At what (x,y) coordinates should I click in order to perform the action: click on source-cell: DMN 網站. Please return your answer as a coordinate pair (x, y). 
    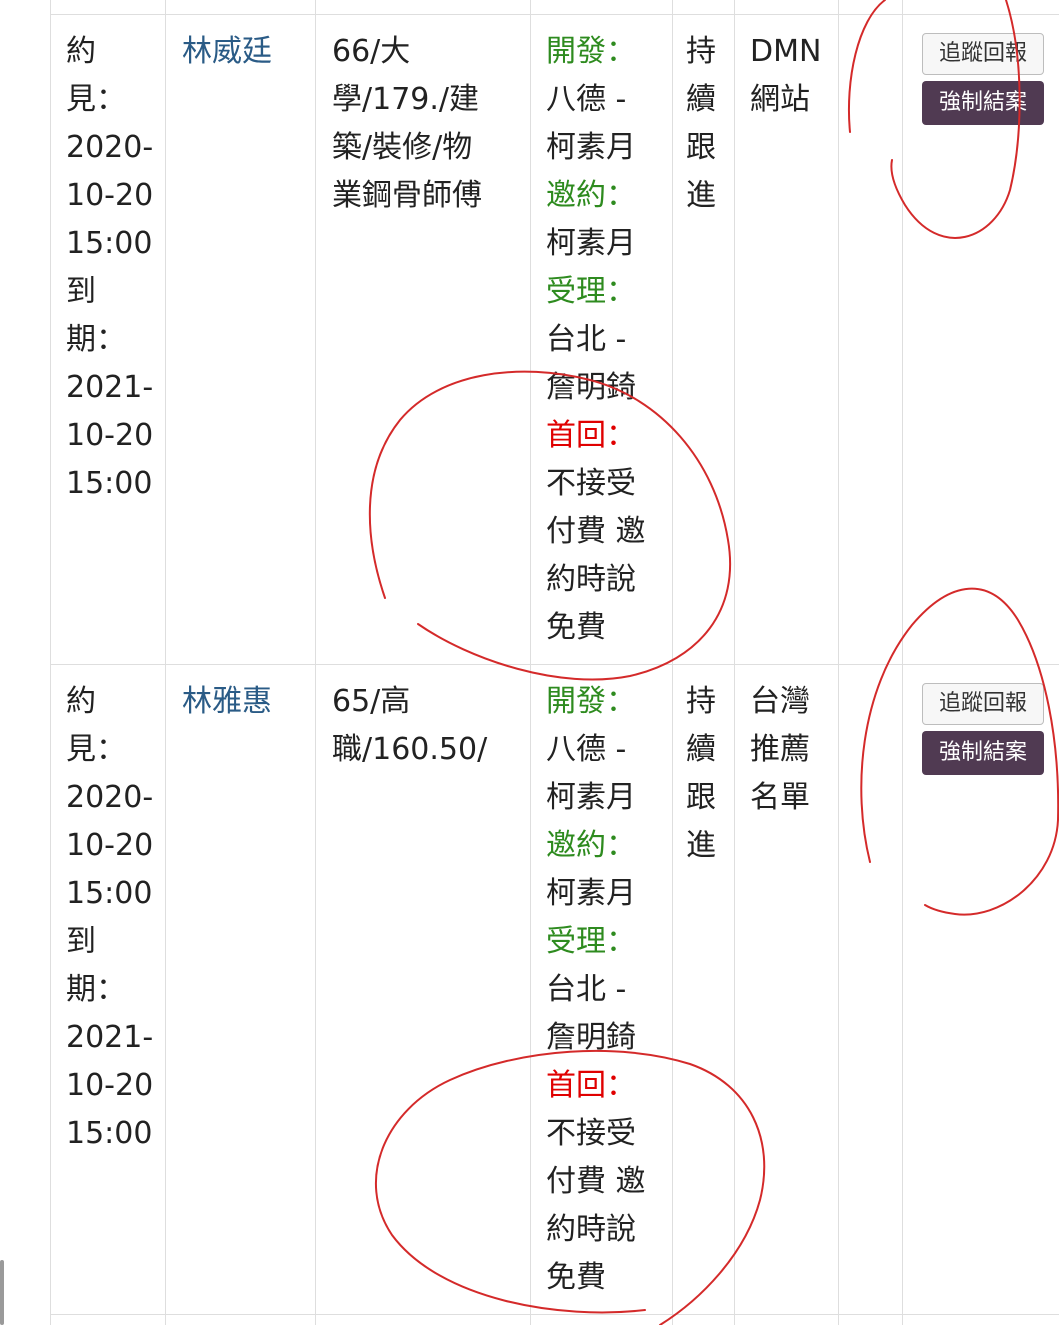
    Looking at the image, I should click on (786, 75).